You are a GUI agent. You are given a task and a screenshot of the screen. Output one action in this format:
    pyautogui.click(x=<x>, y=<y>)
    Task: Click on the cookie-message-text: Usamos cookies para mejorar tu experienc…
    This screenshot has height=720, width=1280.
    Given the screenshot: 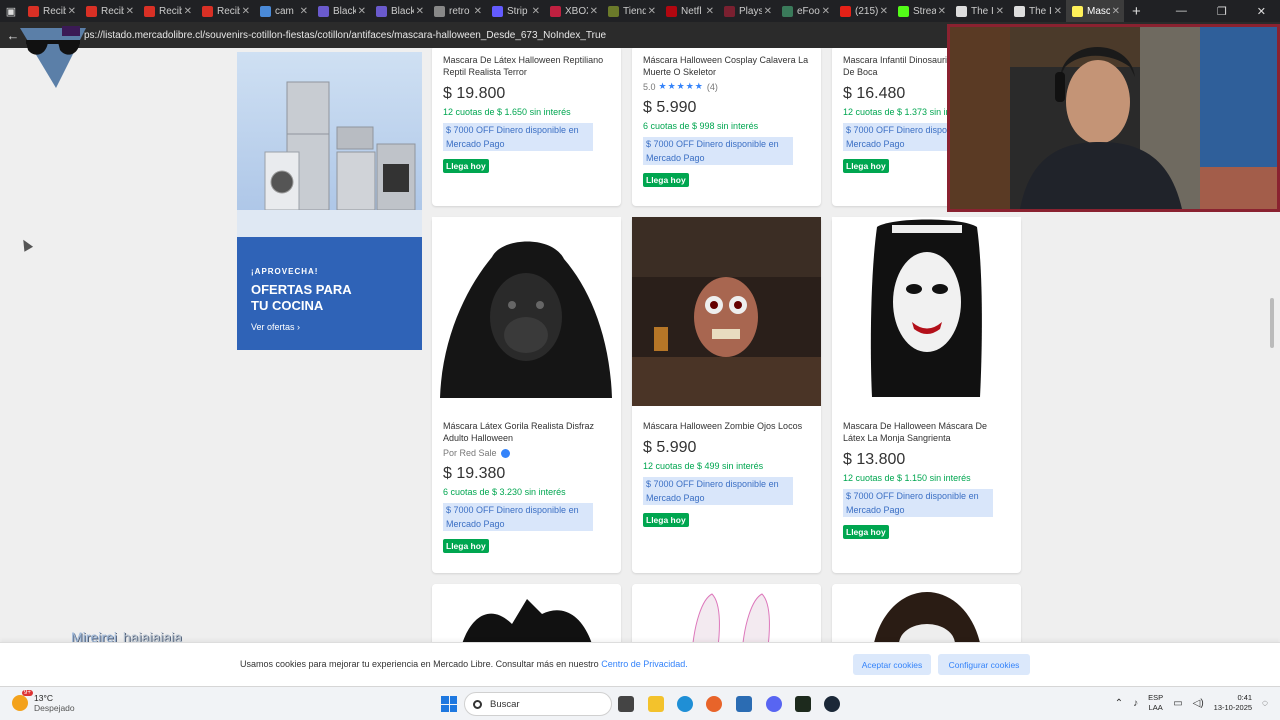 What is the action you would take?
    pyautogui.click(x=419, y=664)
    